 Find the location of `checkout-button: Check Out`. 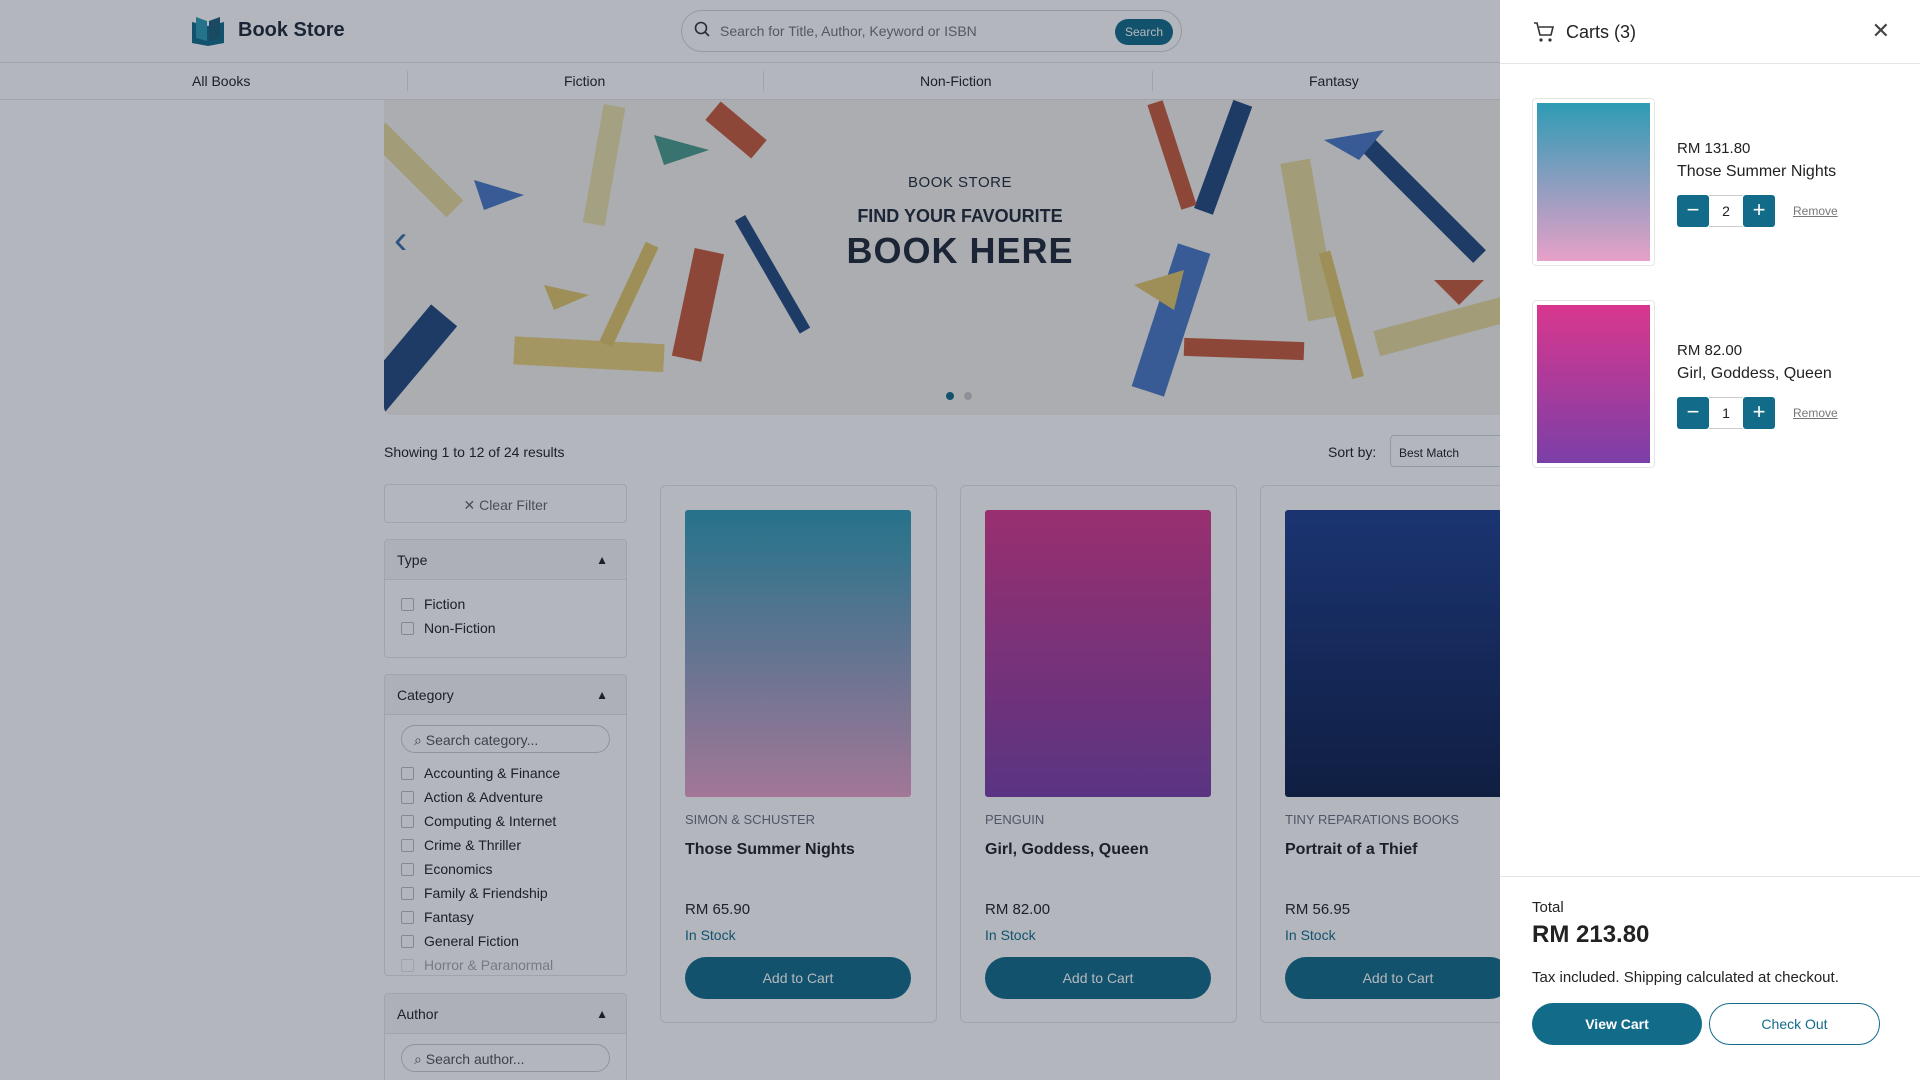

checkout-button: Check Out is located at coordinates (1794, 1024).